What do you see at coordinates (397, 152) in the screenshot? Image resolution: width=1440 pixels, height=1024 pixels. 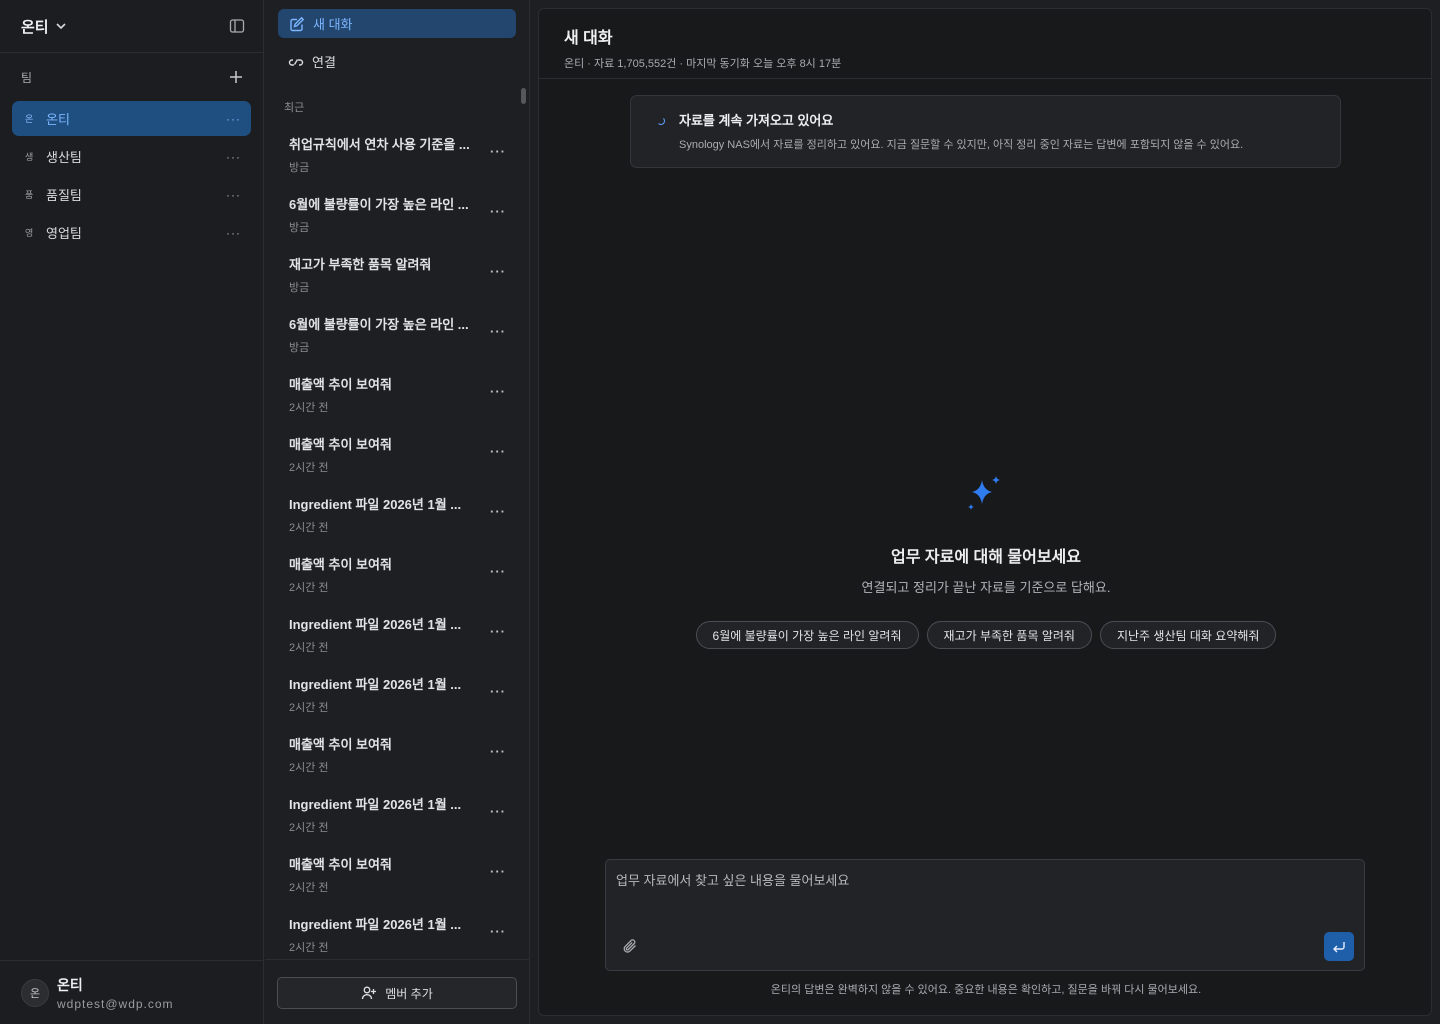 I see `list-item: 취업규칙에서 연차 사용 기준을 ... 방금 ···` at bounding box center [397, 152].